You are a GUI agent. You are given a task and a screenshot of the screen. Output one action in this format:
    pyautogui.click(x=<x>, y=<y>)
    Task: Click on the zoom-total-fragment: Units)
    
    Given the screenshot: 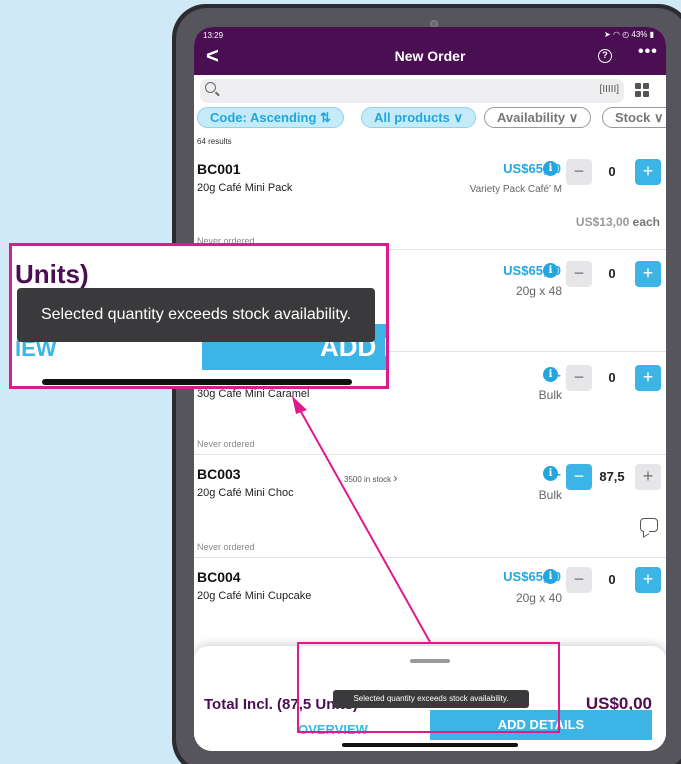 What is the action you would take?
    pyautogui.click(x=52, y=274)
    